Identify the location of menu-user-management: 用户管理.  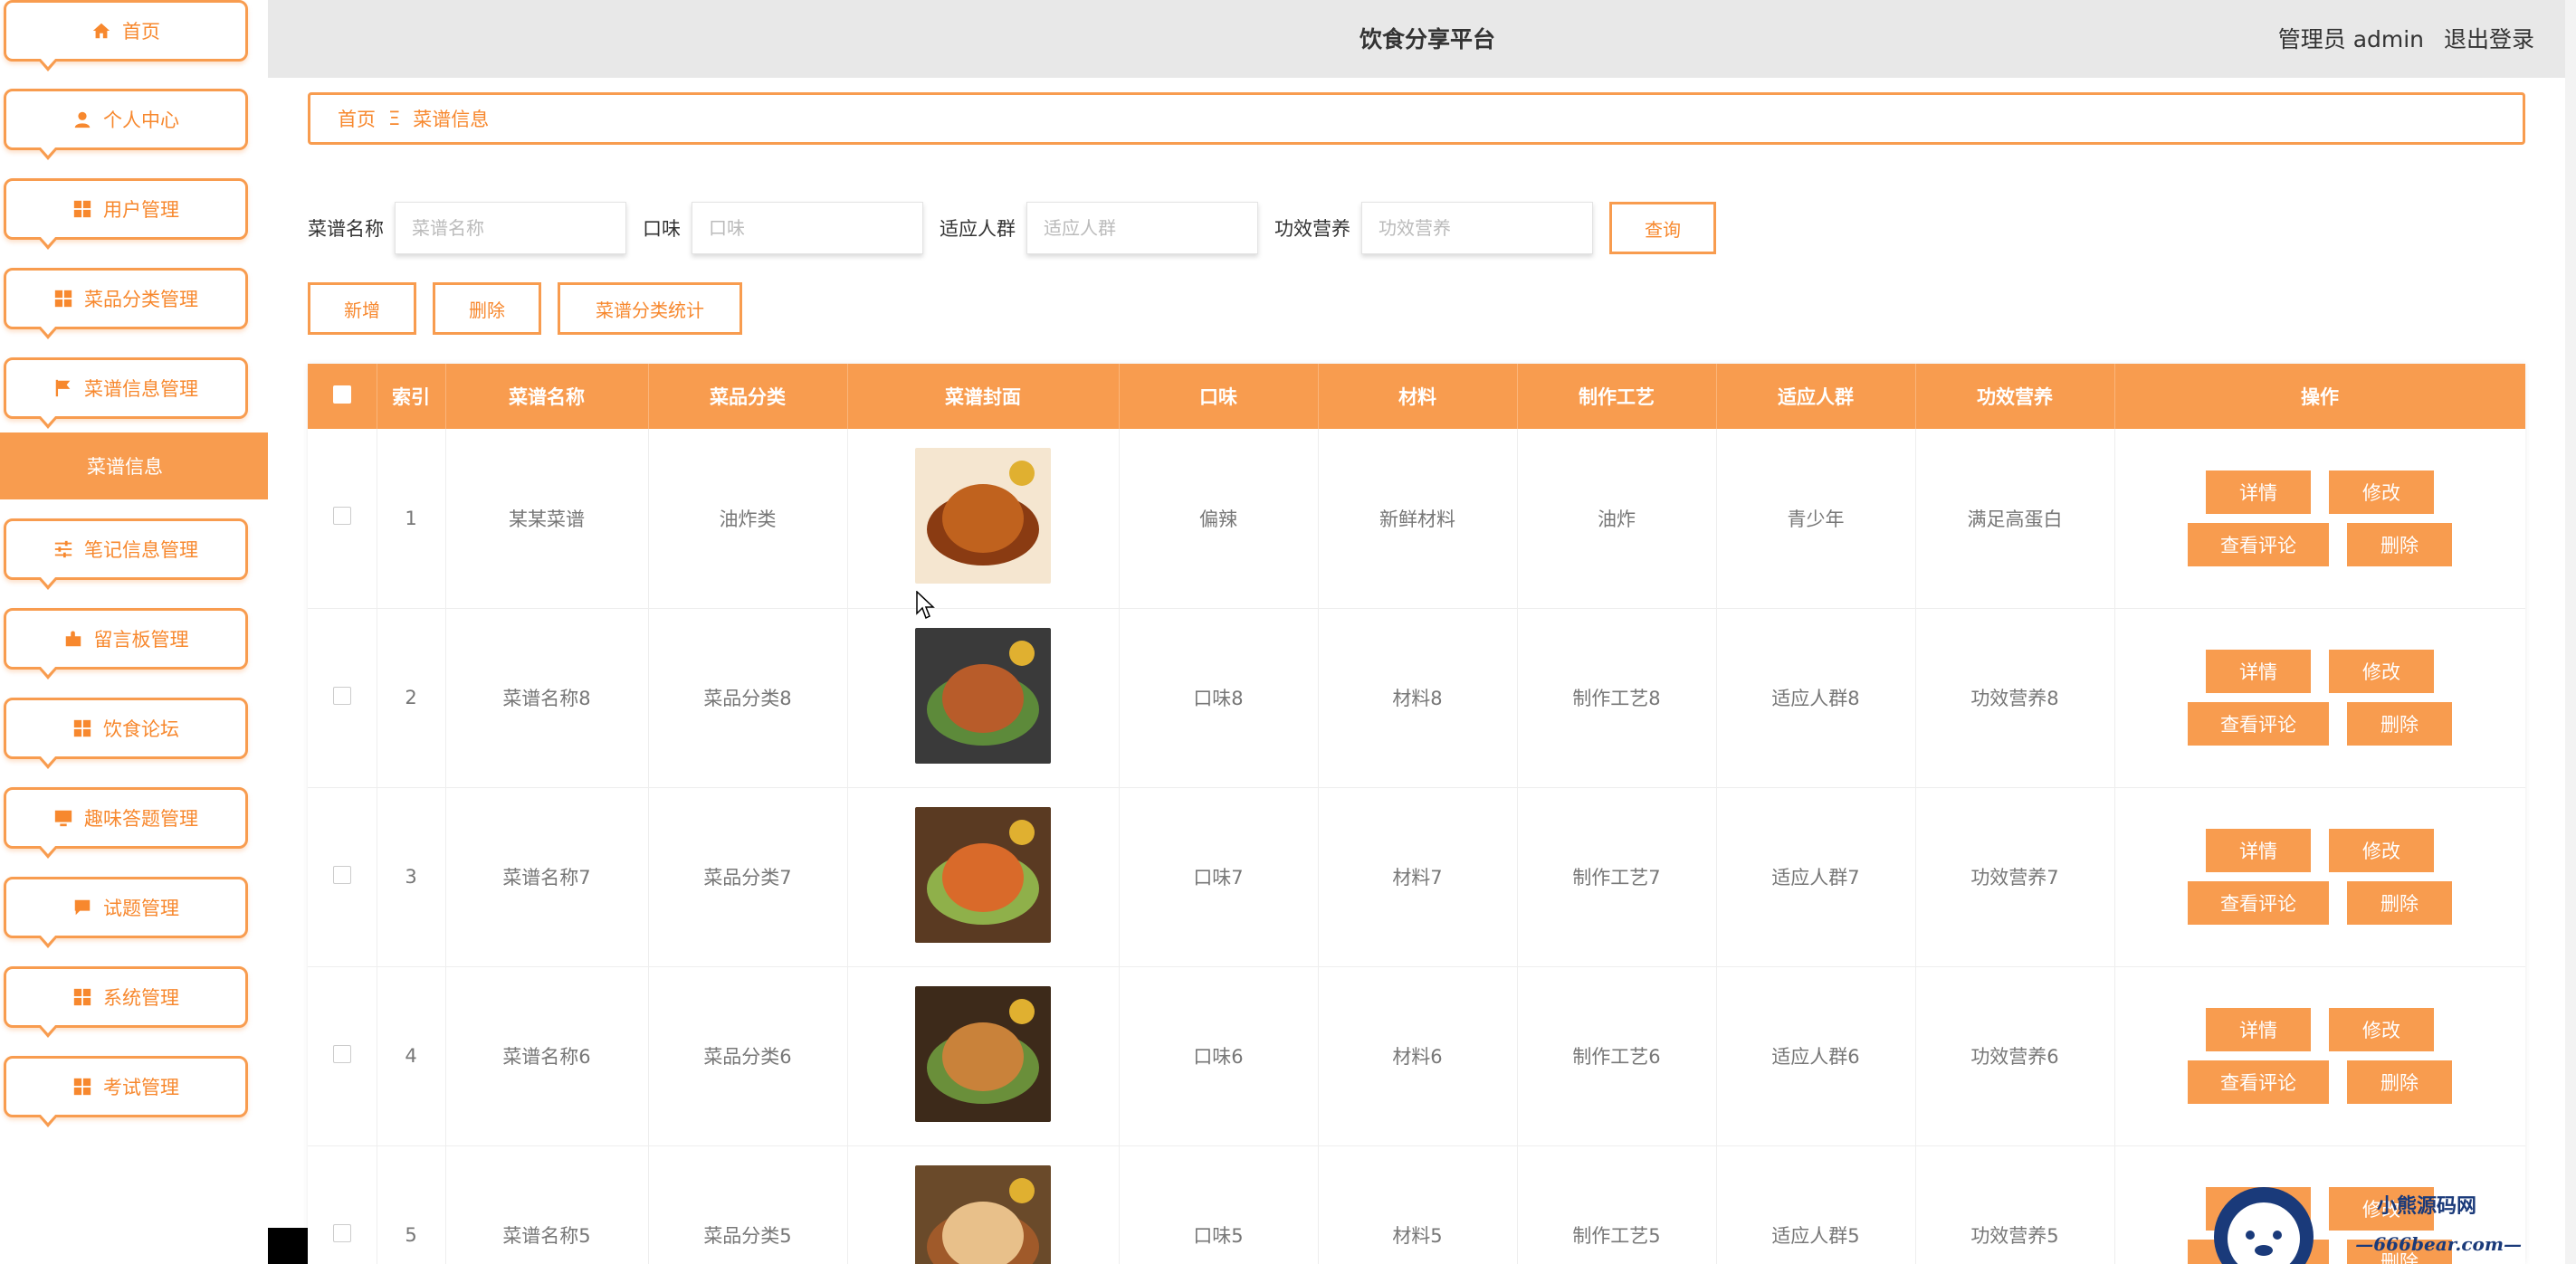
(126, 214).